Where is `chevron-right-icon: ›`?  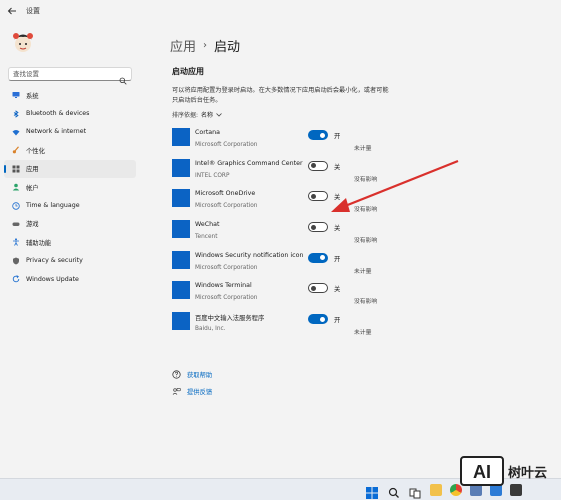 chevron-right-icon: › is located at coordinates (205, 45).